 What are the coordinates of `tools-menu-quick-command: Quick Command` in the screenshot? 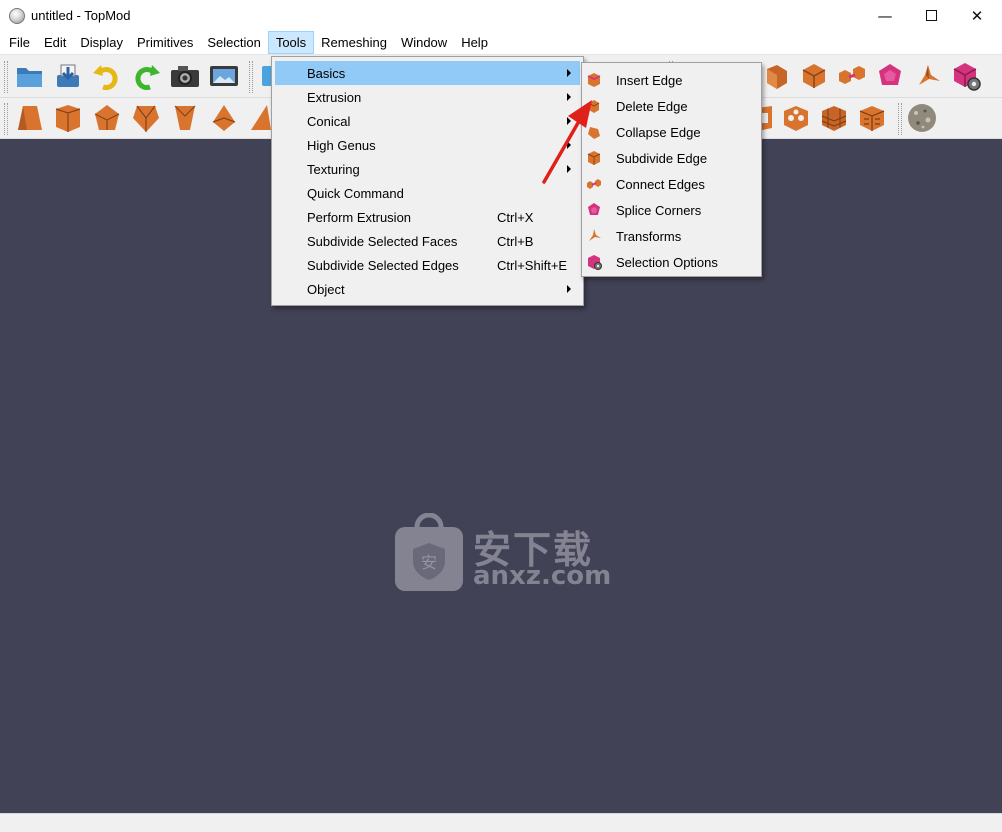 It's located at (427, 193).